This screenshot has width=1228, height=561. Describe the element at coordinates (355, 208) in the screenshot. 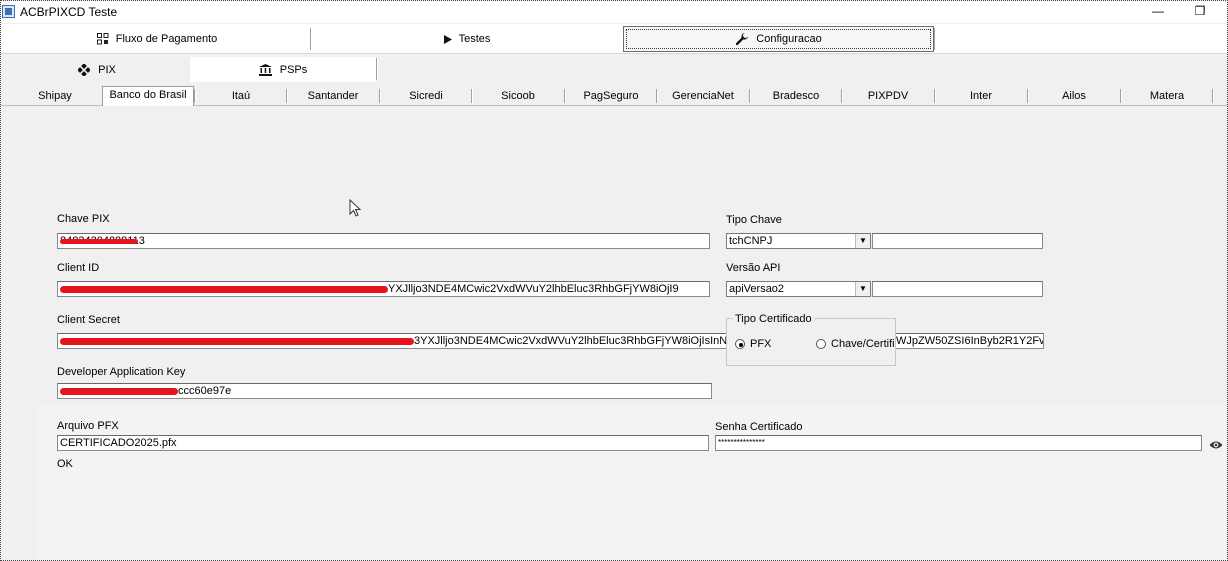

I see `mouse-cursor-icon` at that location.